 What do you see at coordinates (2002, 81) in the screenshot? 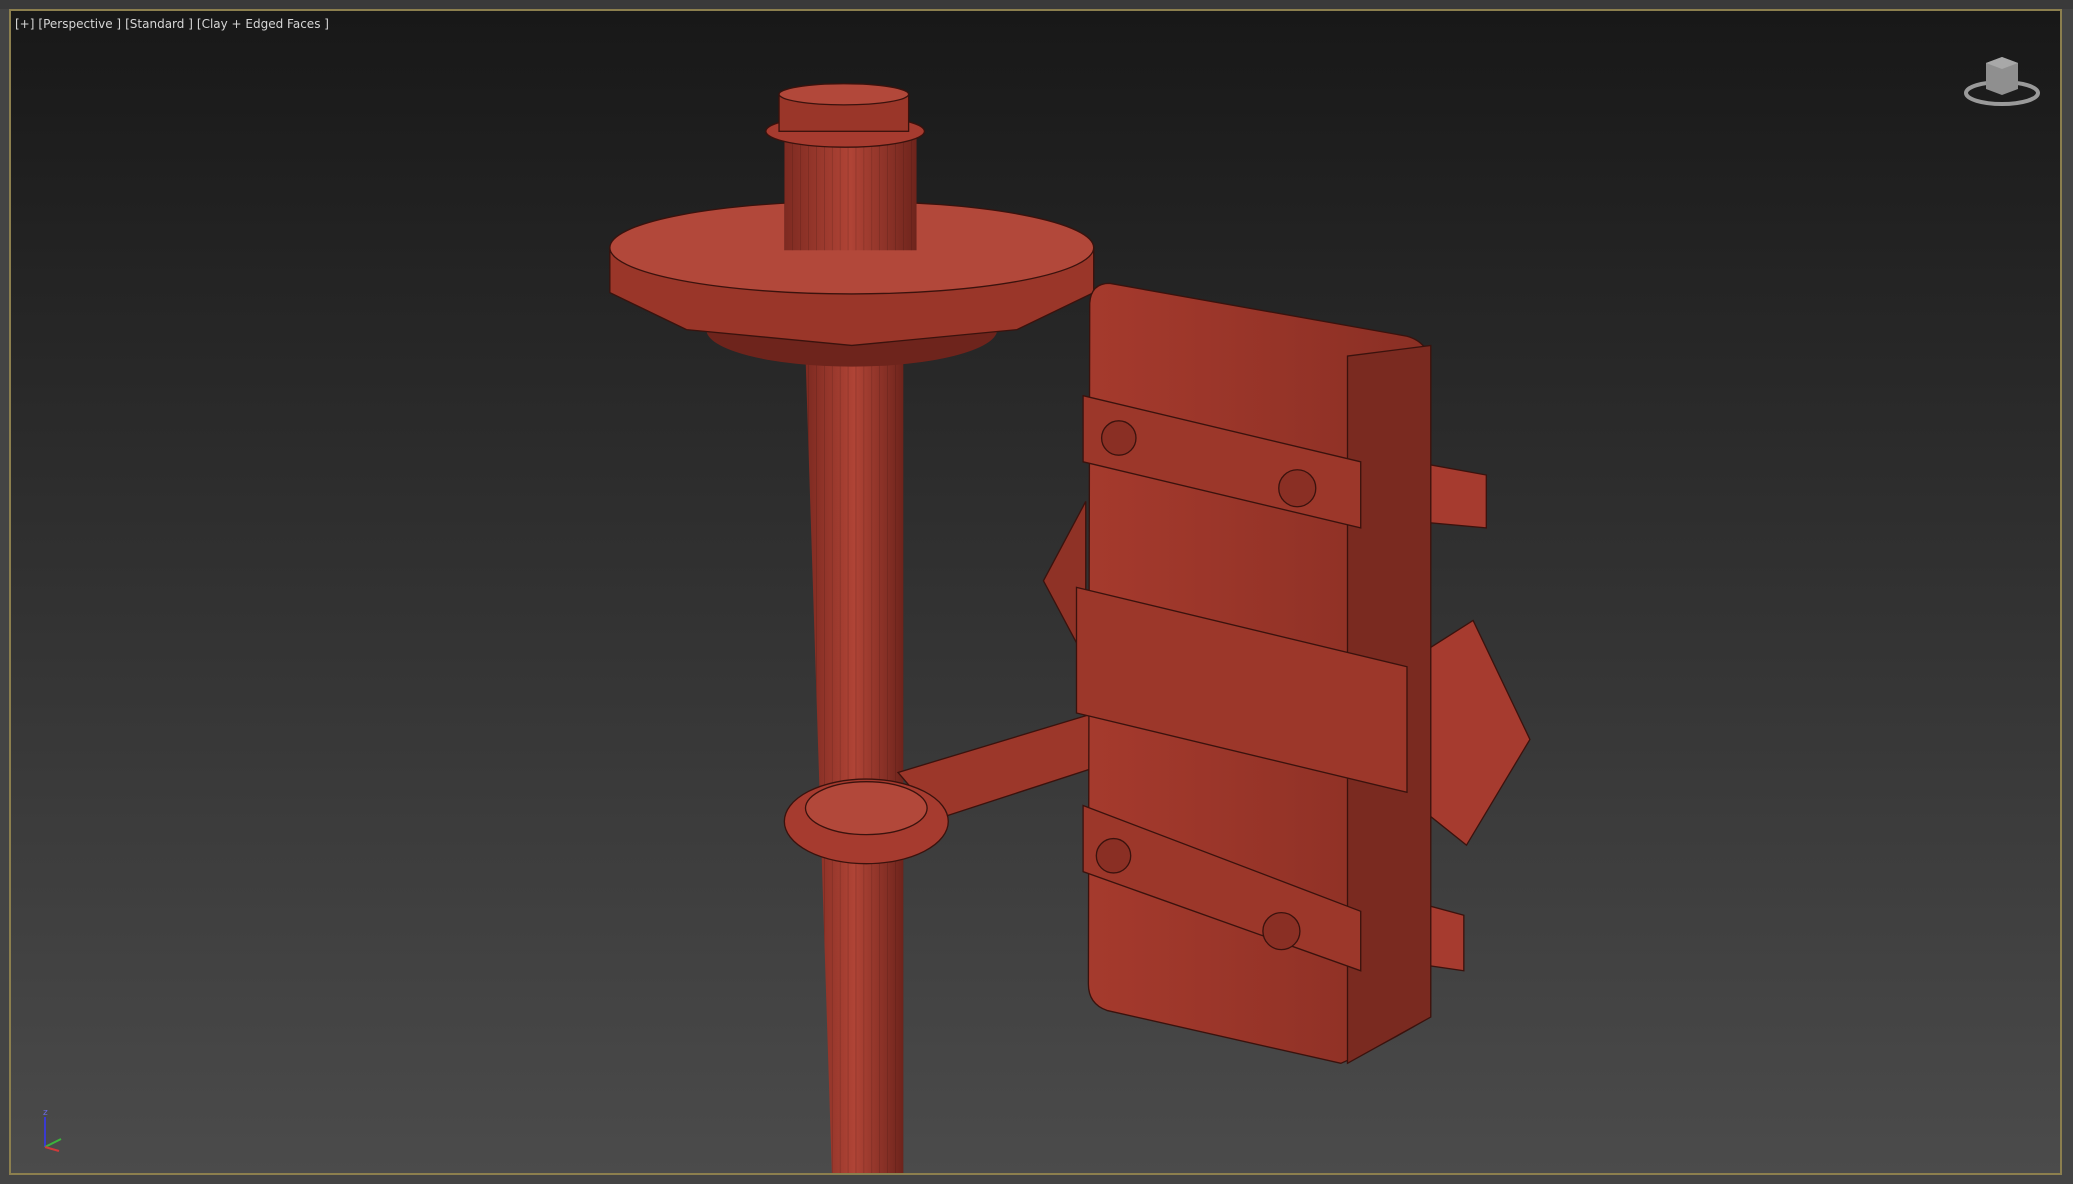
I see `viewcube-icon` at bounding box center [2002, 81].